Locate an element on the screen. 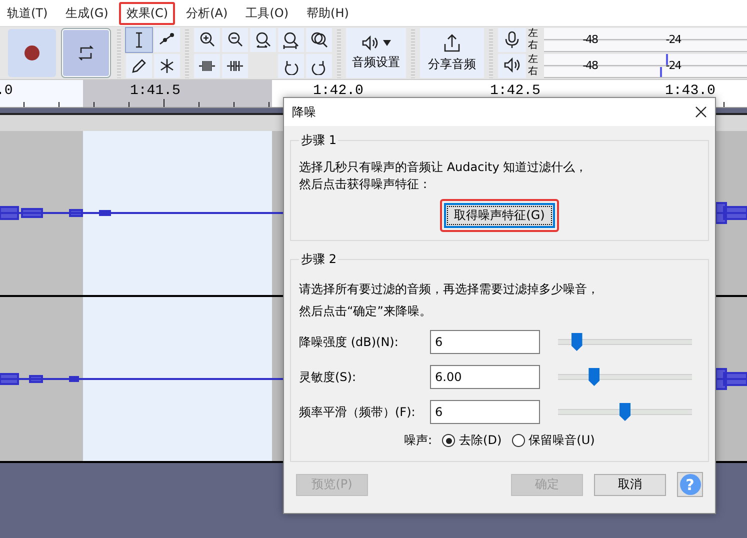 The width and height of the screenshot is (747, 538). radio-option: 去除(D) is located at coordinates (472, 440).